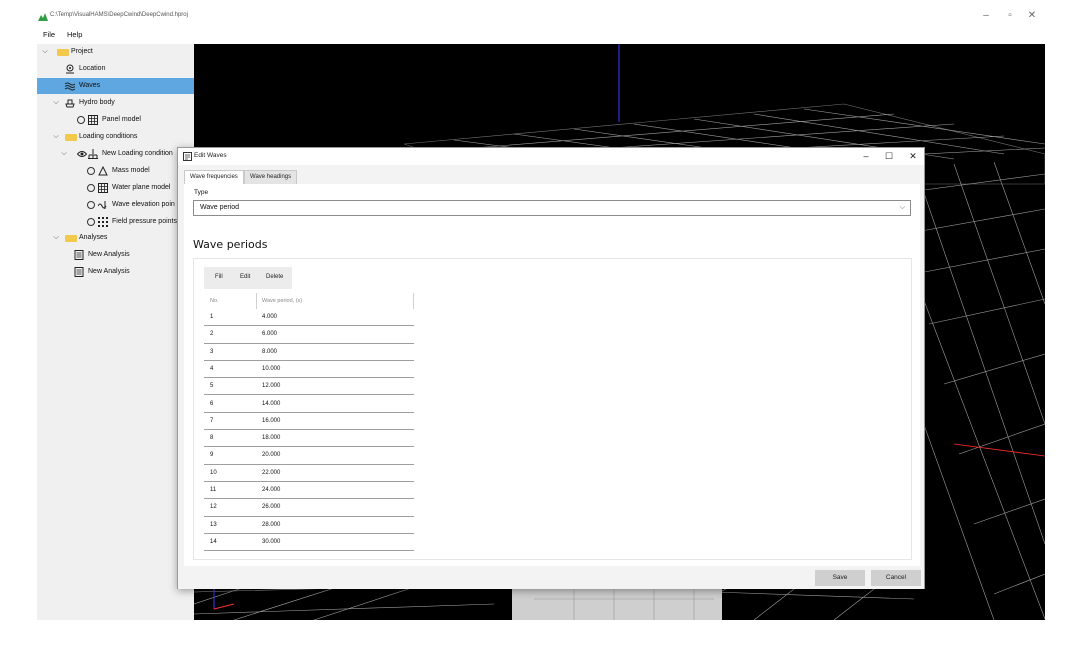 The image size is (1080, 659). I want to click on tree-label: Field pressure points, so click(144, 221).